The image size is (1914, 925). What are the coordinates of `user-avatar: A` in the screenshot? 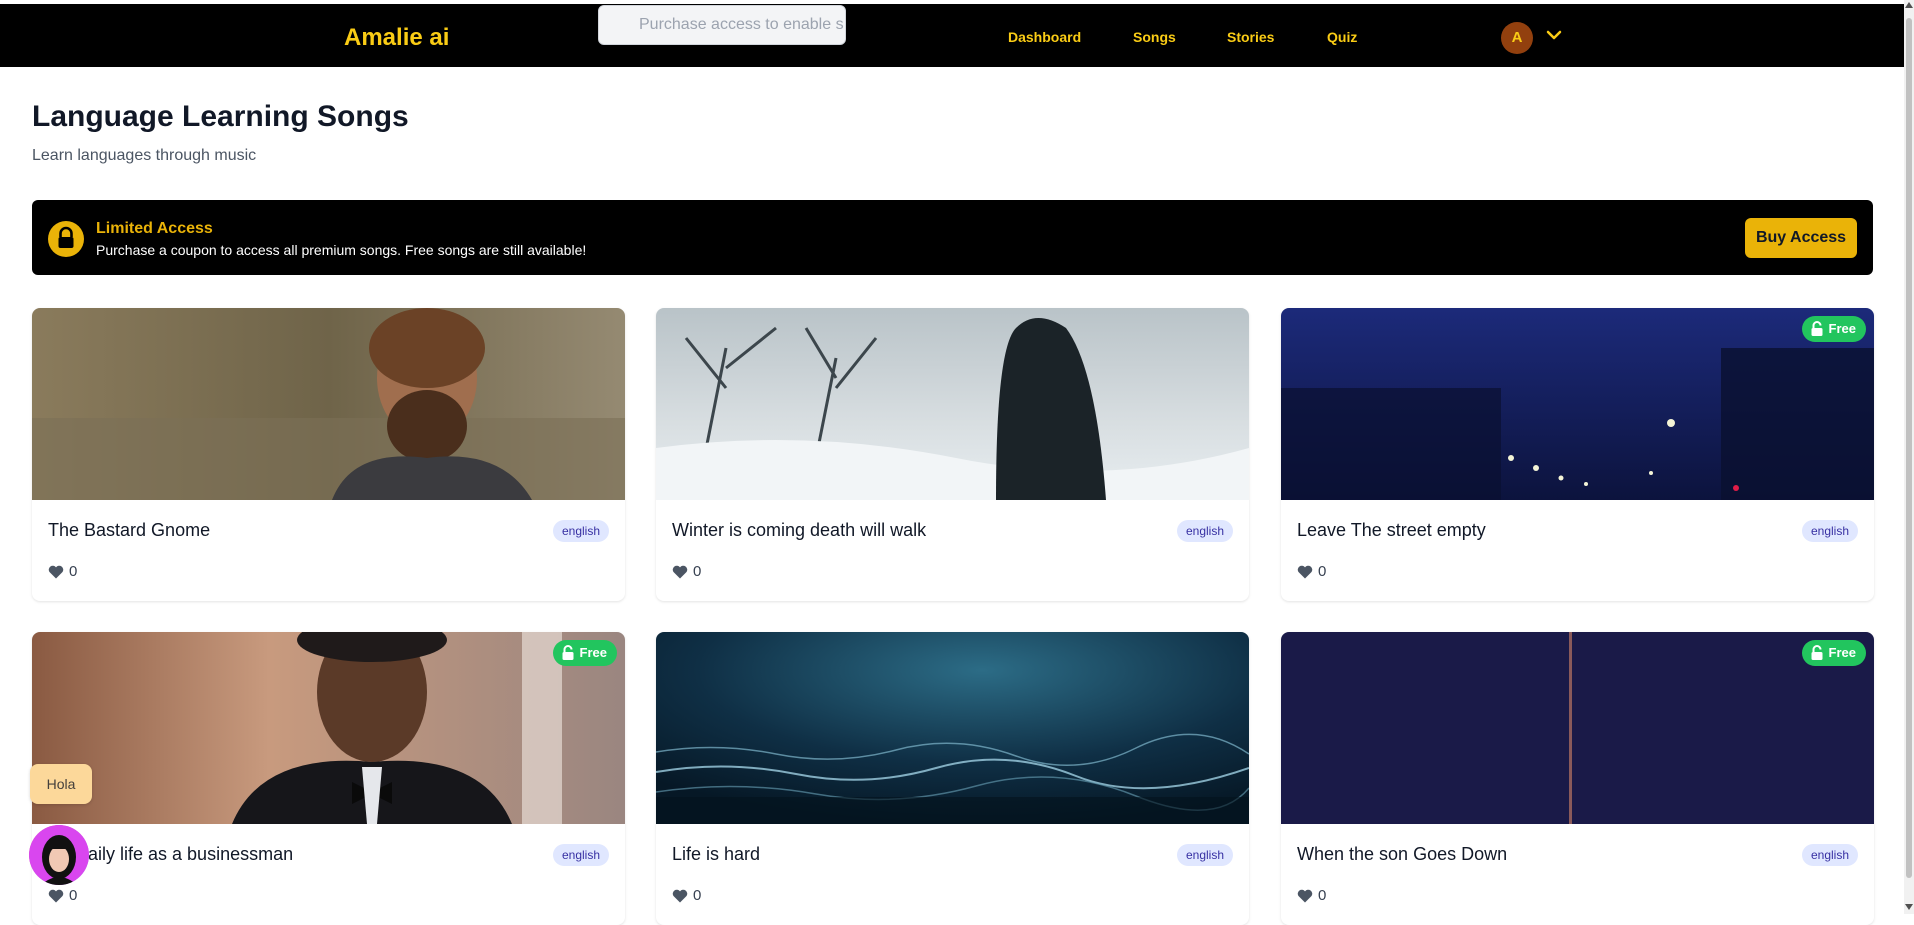 It's located at (1517, 38).